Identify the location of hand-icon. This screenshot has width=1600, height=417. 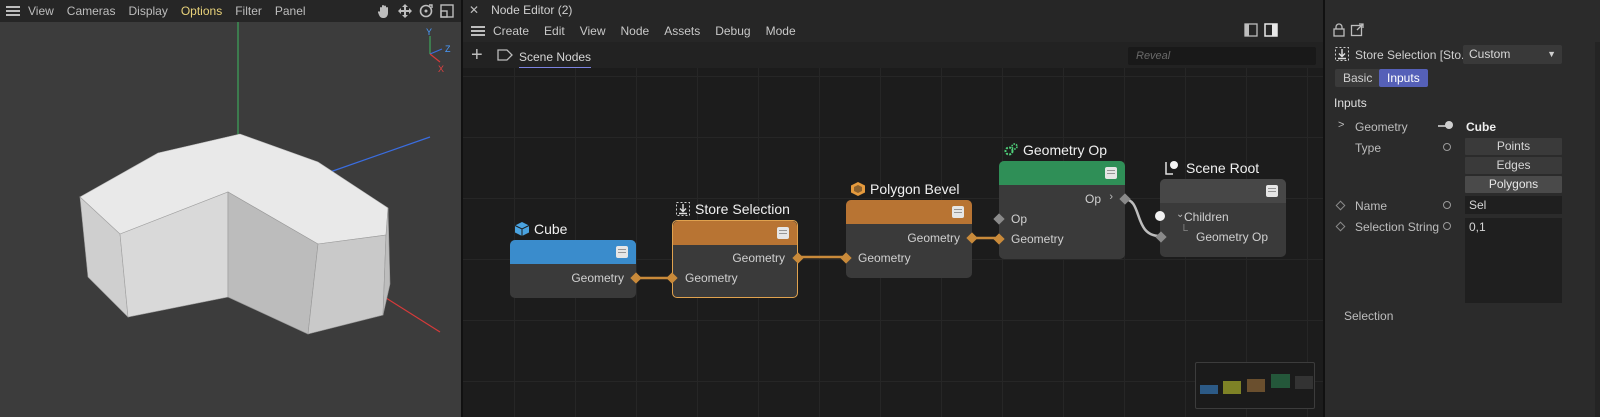
(383, 11).